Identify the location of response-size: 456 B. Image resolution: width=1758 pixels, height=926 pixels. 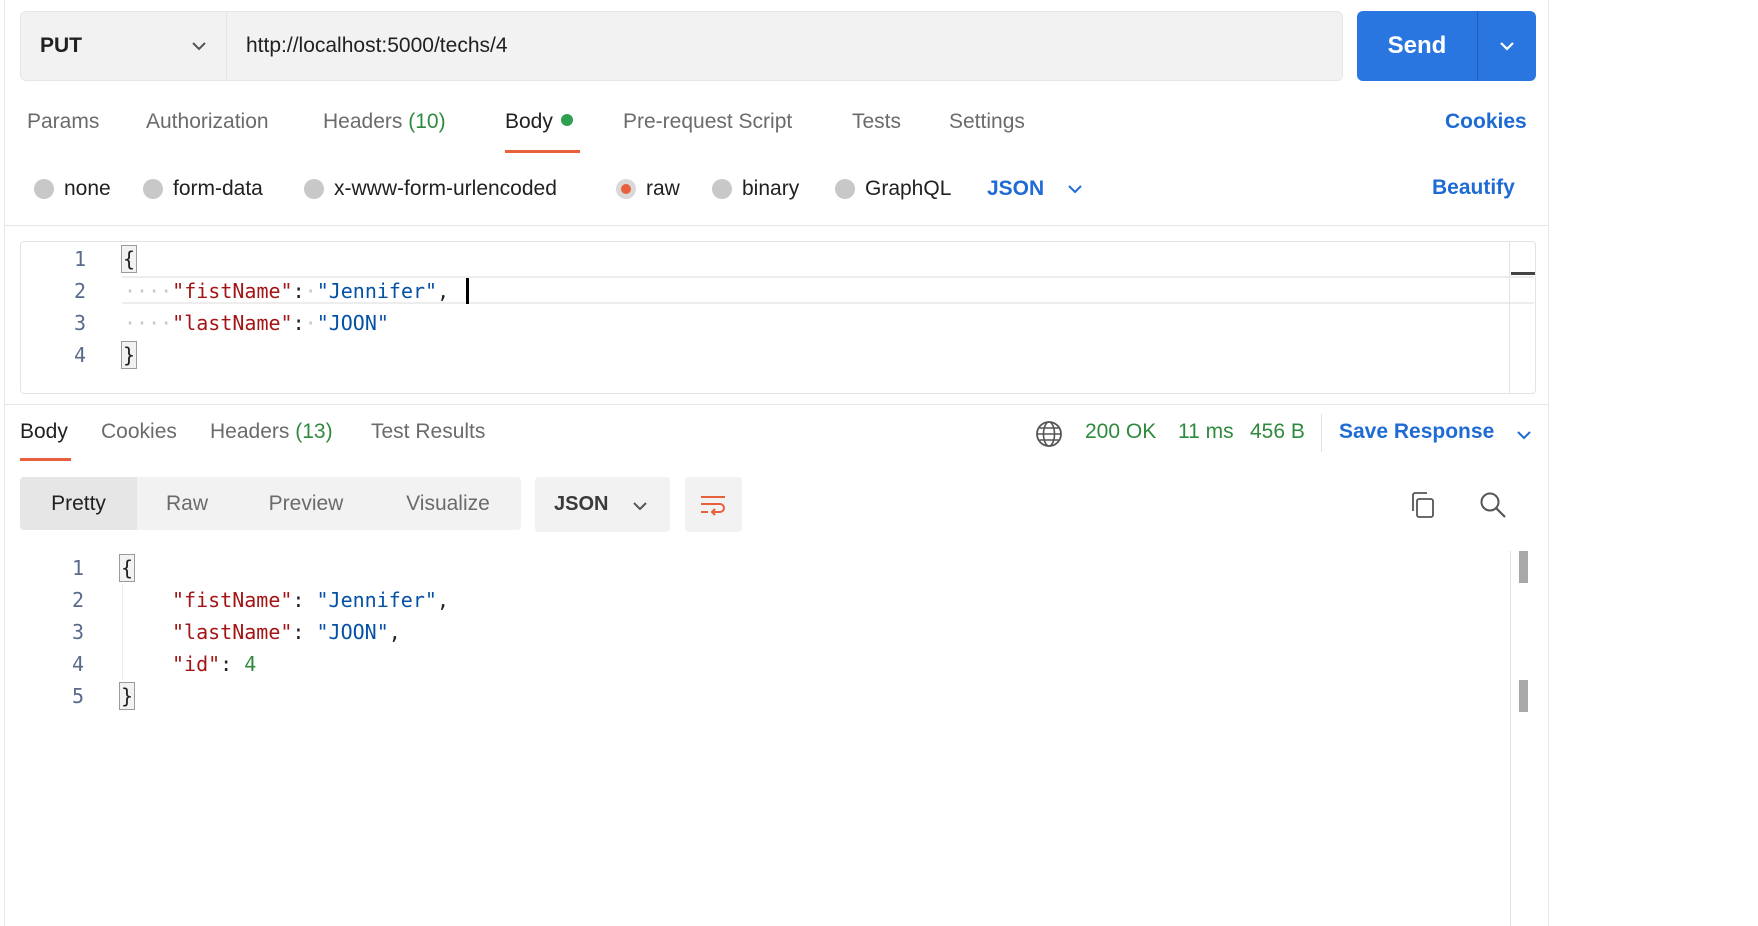
(1277, 432).